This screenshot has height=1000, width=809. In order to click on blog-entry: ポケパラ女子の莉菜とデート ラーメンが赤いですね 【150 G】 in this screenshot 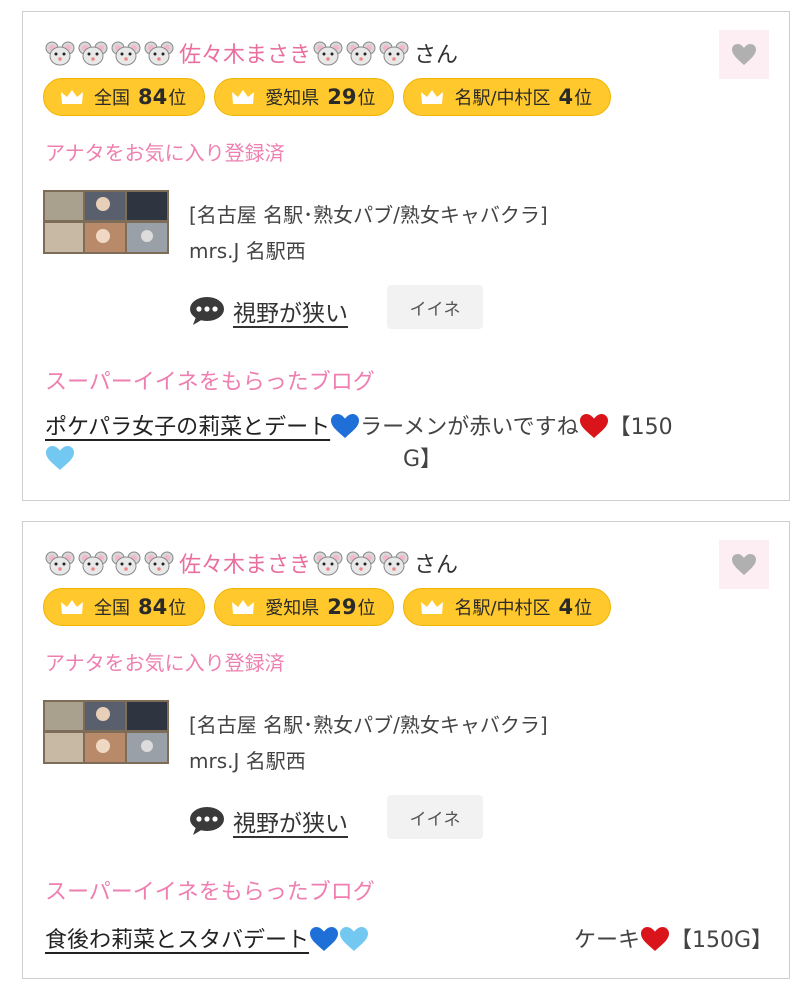, I will do `click(409, 444)`.